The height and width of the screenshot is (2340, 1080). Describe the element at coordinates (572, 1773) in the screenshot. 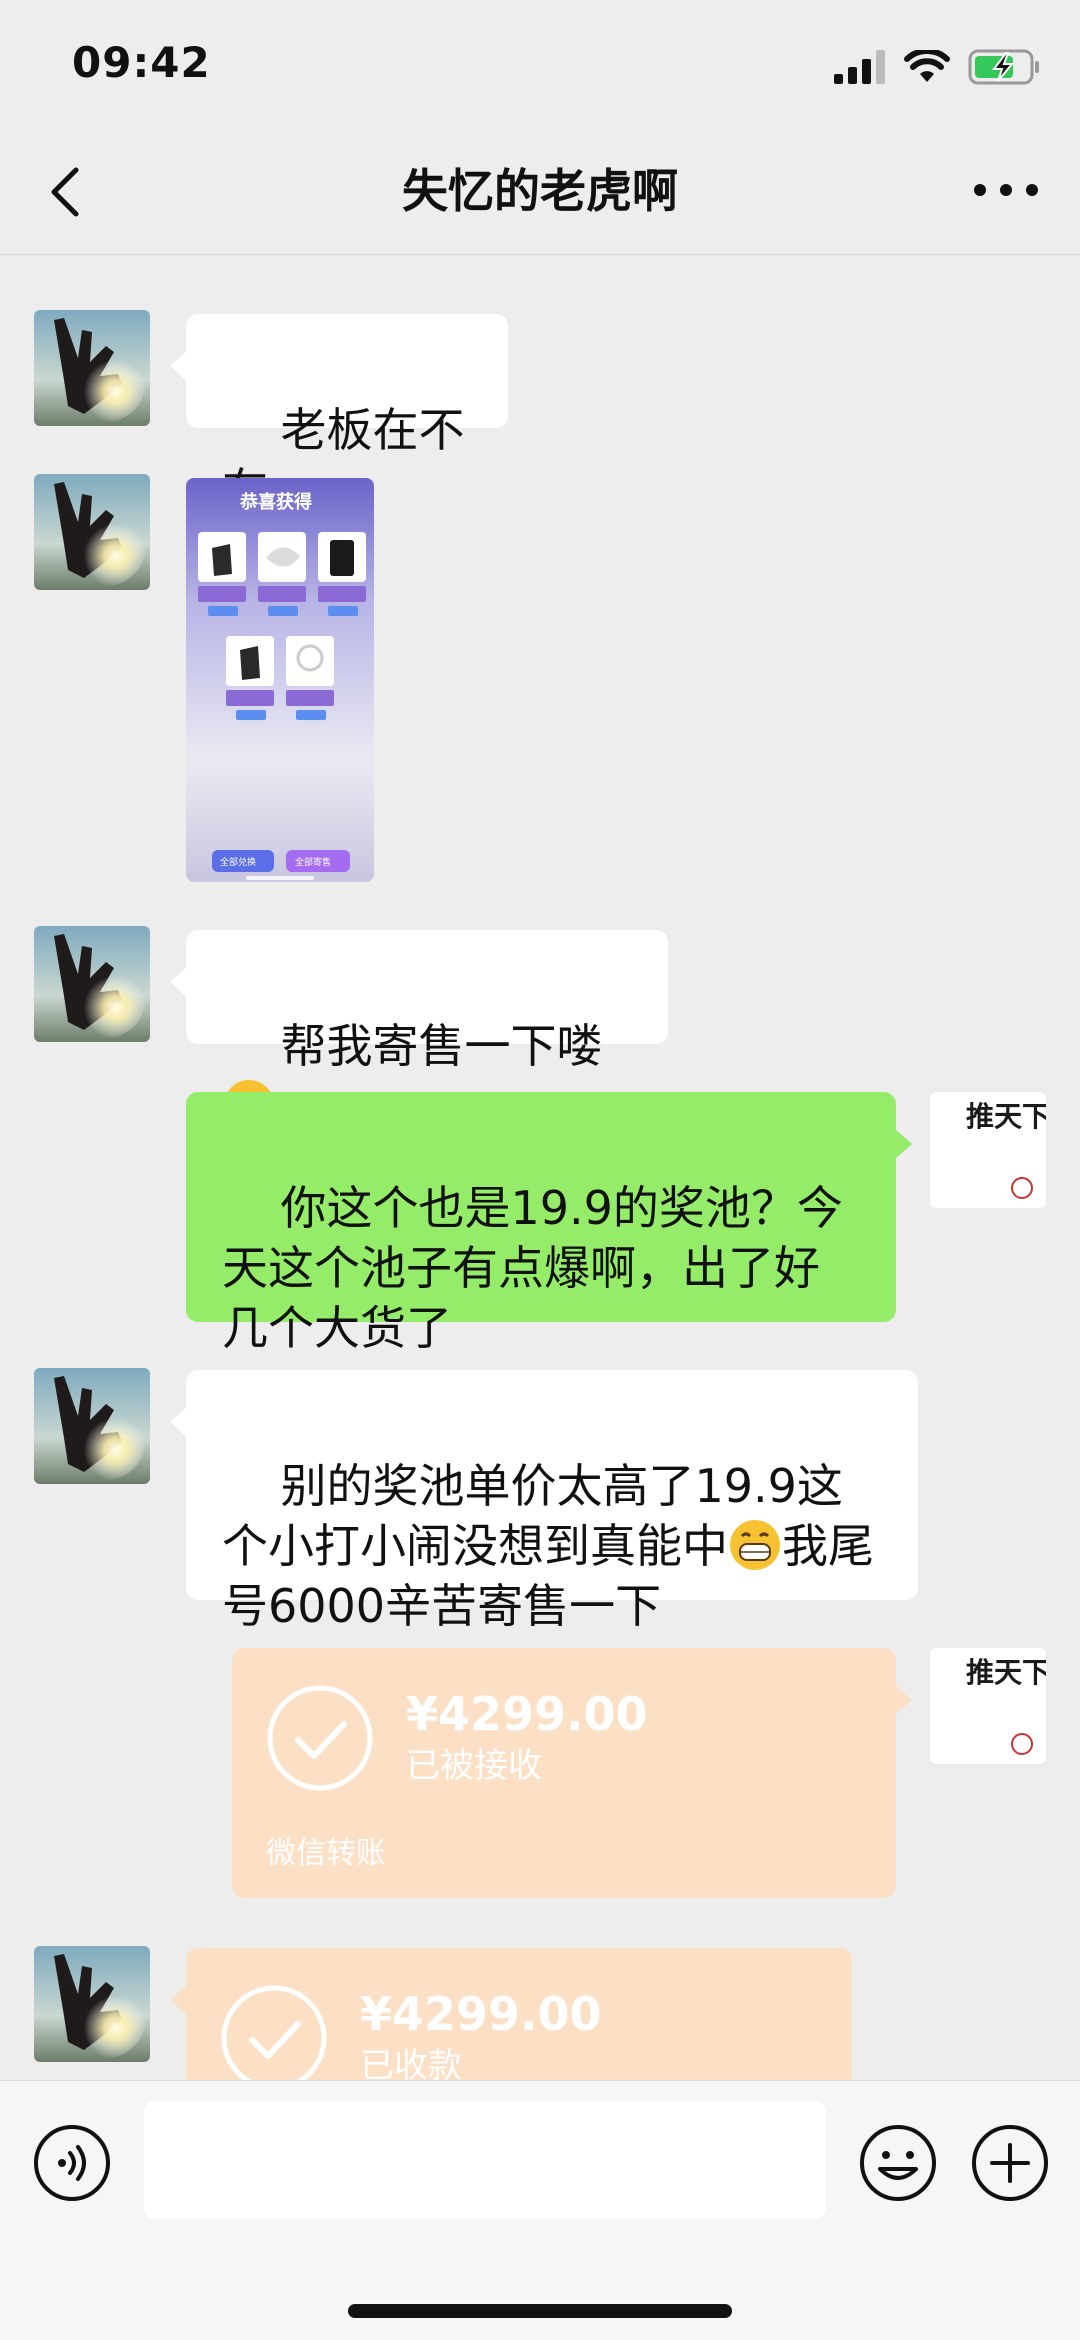

I see `transfer-card: ¥4299.00 已被接收 微信转账` at that location.